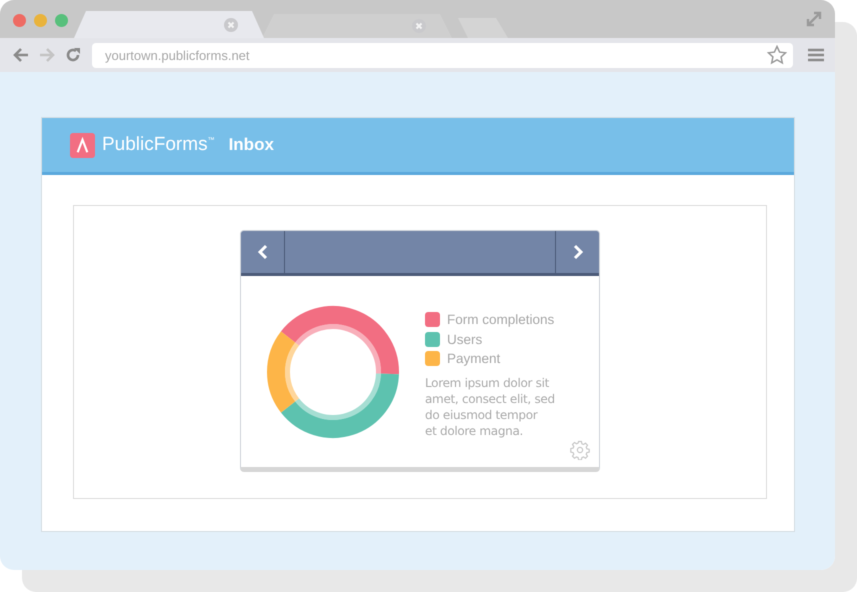 The width and height of the screenshot is (857, 592). Describe the element at coordinates (61, 20) in the screenshot. I see `maximize-window-button` at that location.